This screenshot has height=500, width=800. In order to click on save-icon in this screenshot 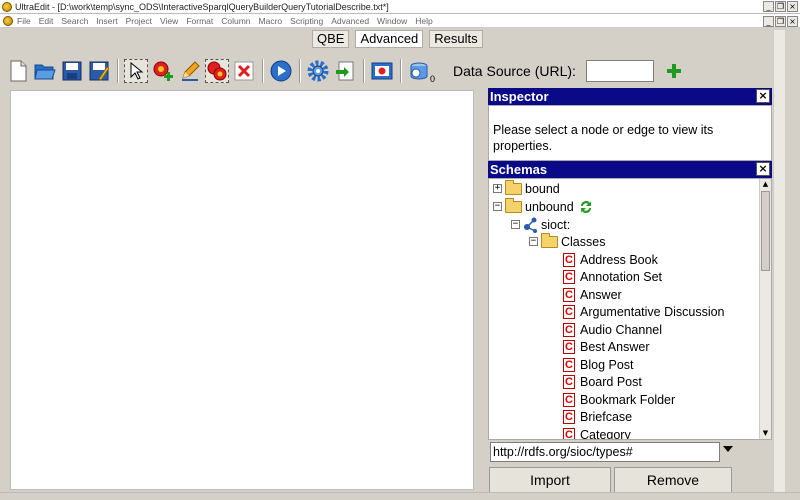, I will do `click(72, 71)`.